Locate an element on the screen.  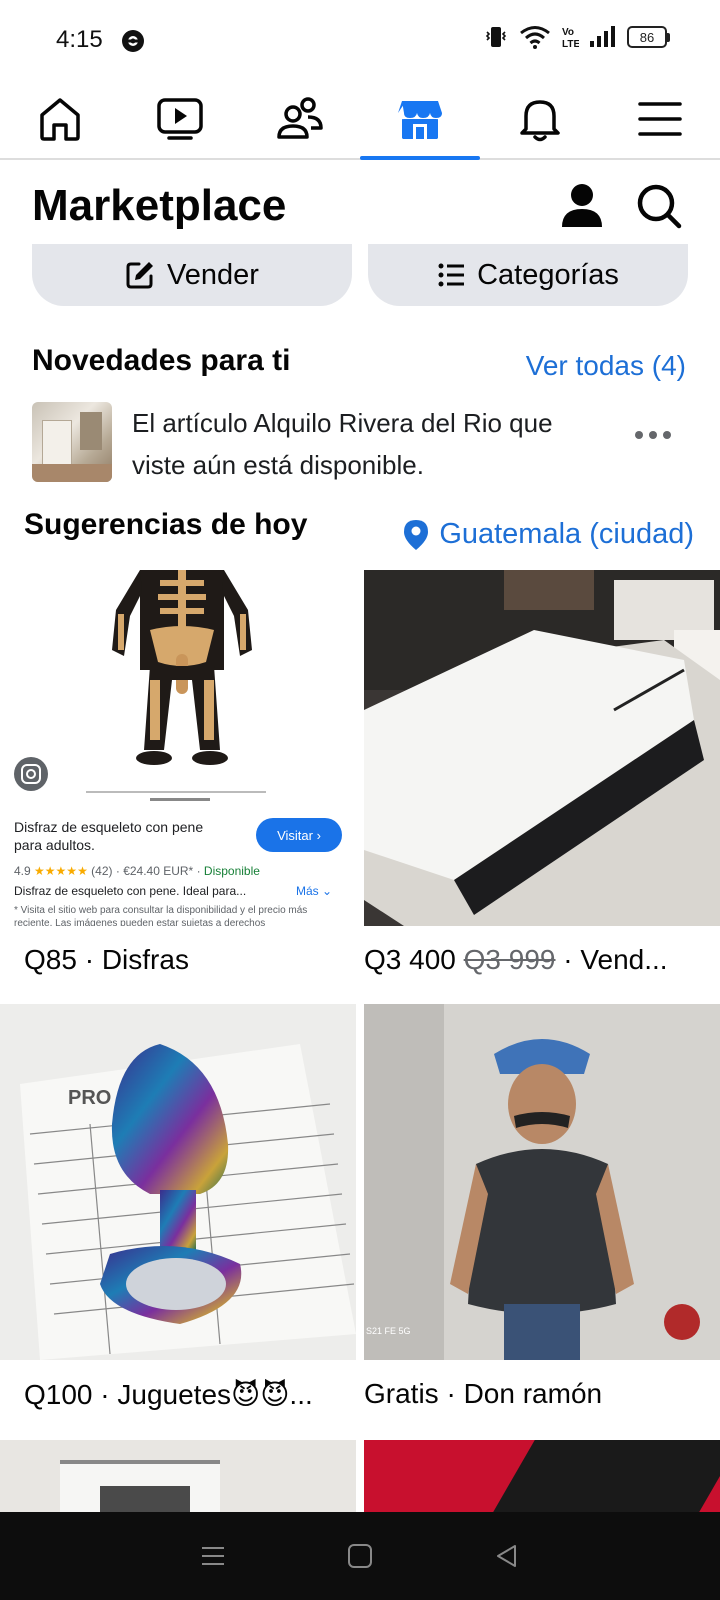
visit-label: Visitar is located at coordinates (295, 835).